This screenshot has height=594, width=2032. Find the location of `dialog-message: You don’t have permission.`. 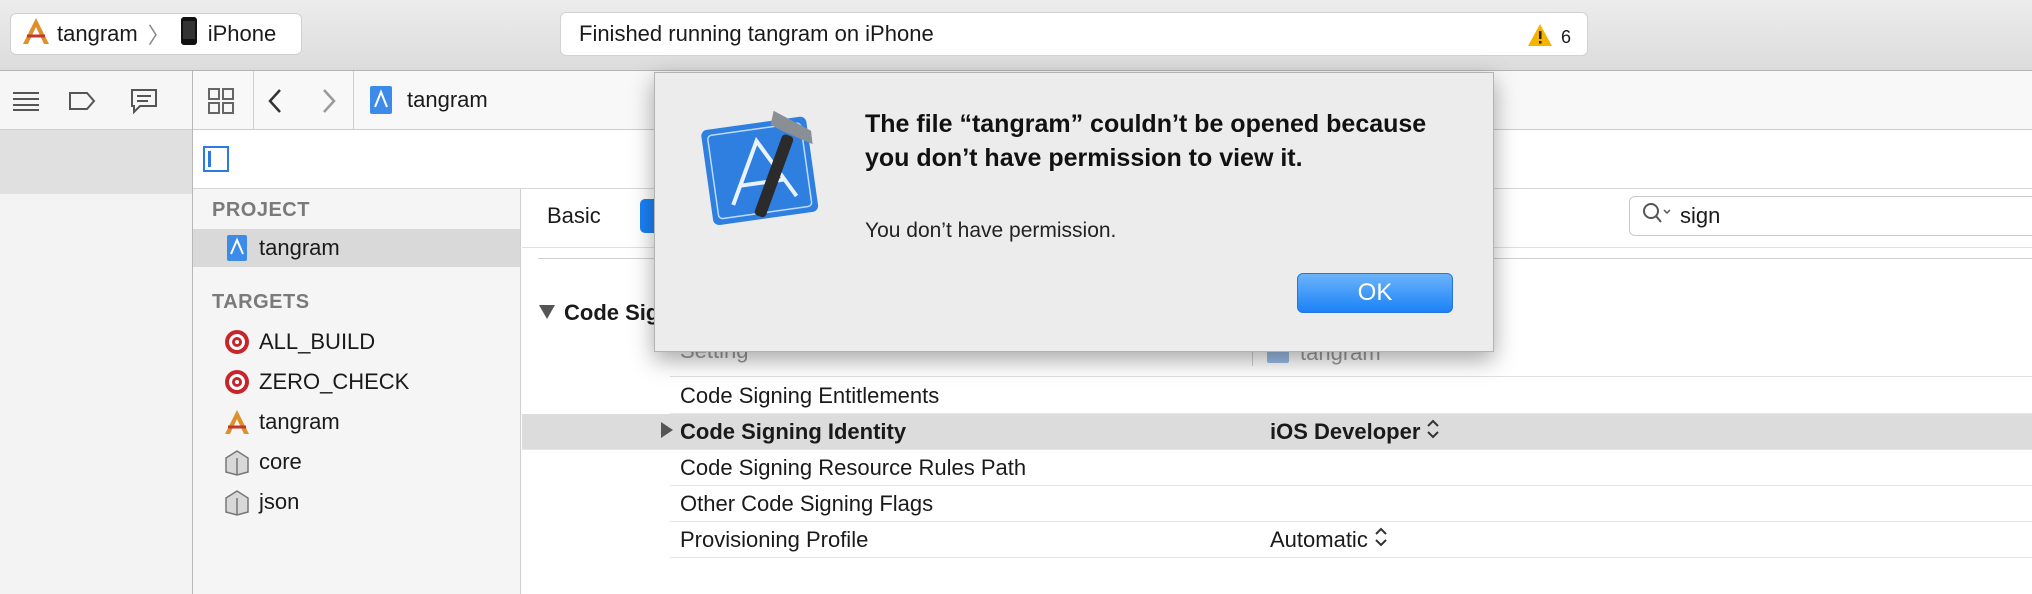

dialog-message: You don’t have permission. is located at coordinates (991, 230).